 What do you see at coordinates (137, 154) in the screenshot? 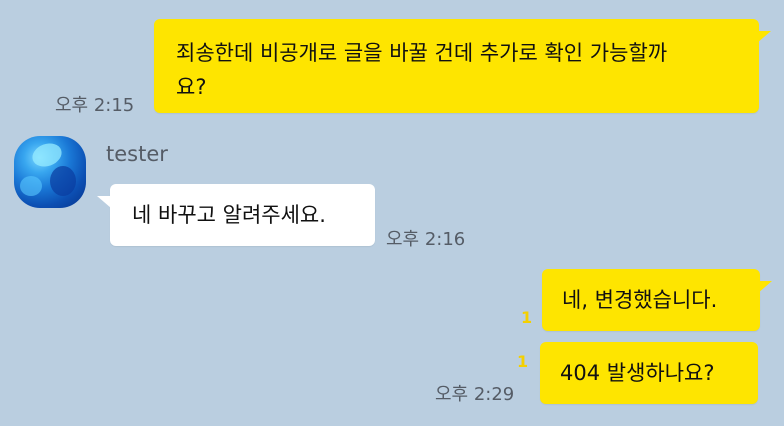
I see `sender-name: tester` at bounding box center [137, 154].